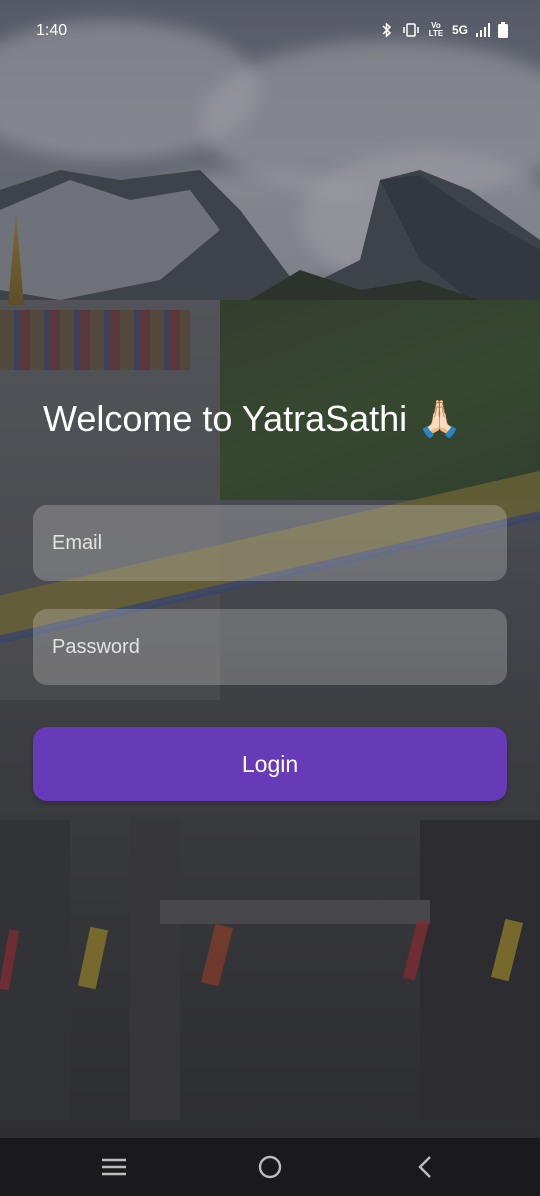 This screenshot has width=540, height=1196. I want to click on bluetooth-icon, so click(387, 30).